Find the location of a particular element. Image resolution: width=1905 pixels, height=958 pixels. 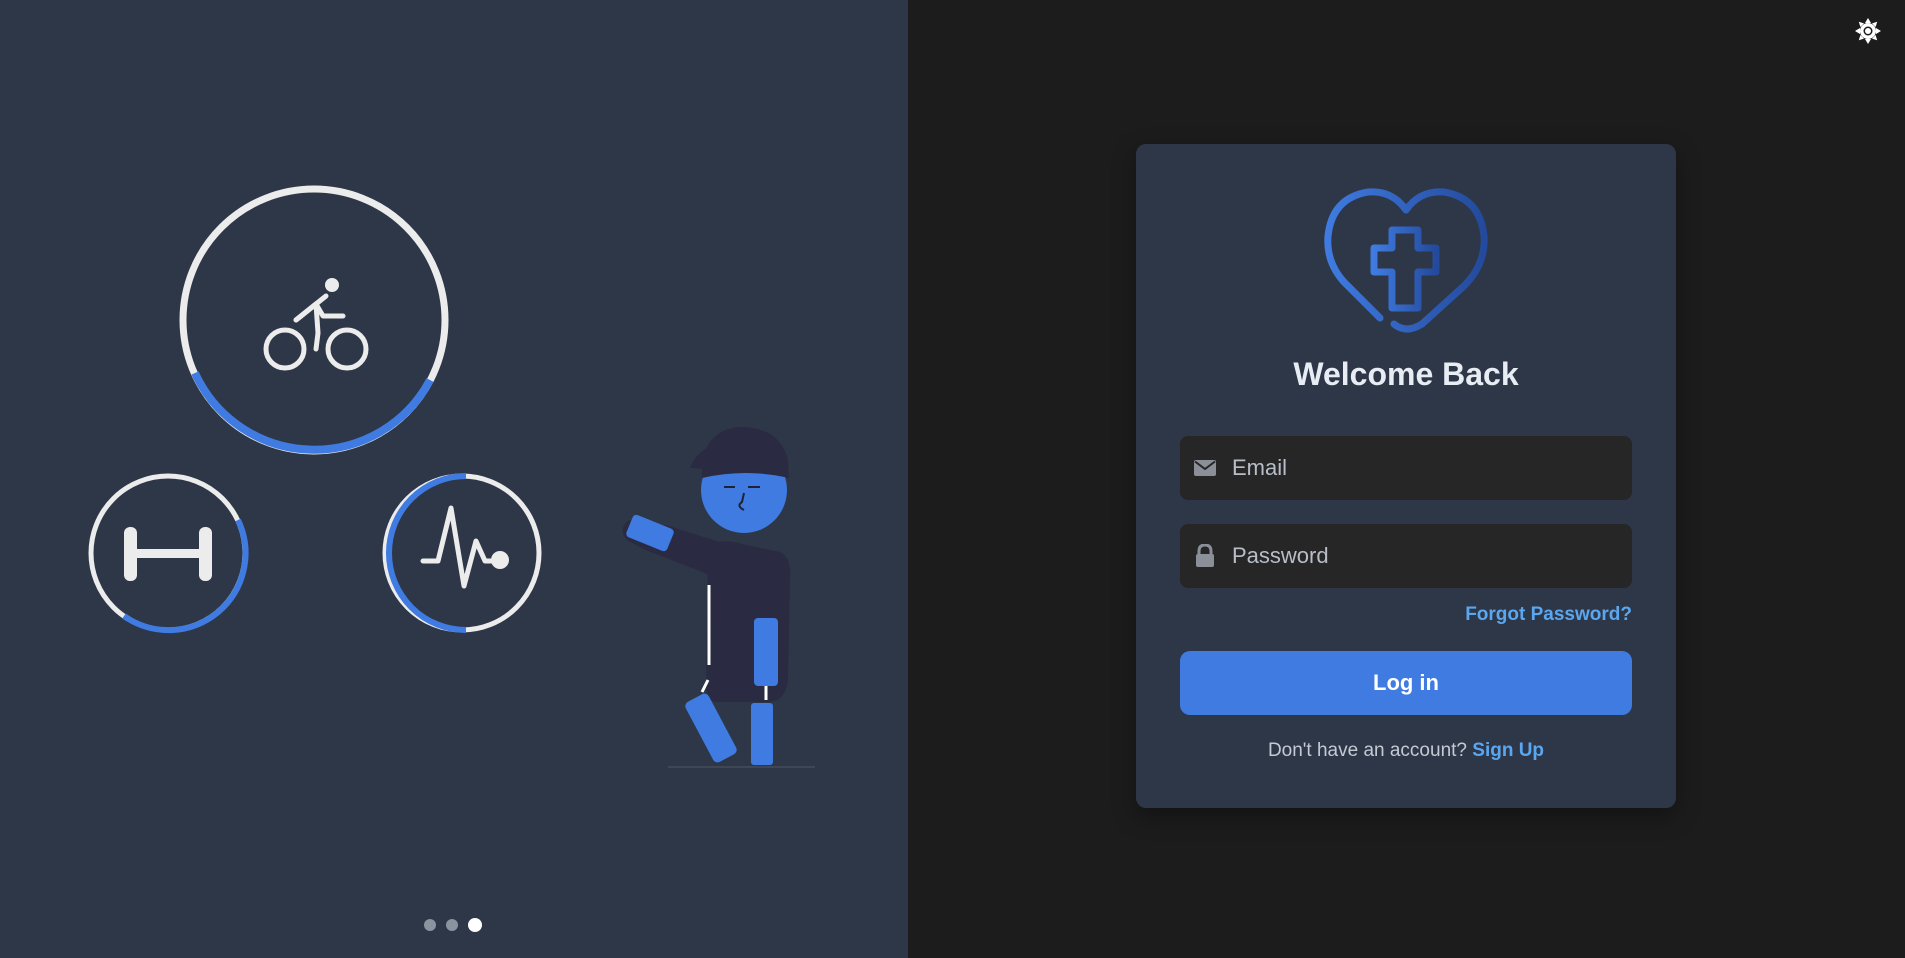

heart-cross-icon is located at coordinates (1406, 260).